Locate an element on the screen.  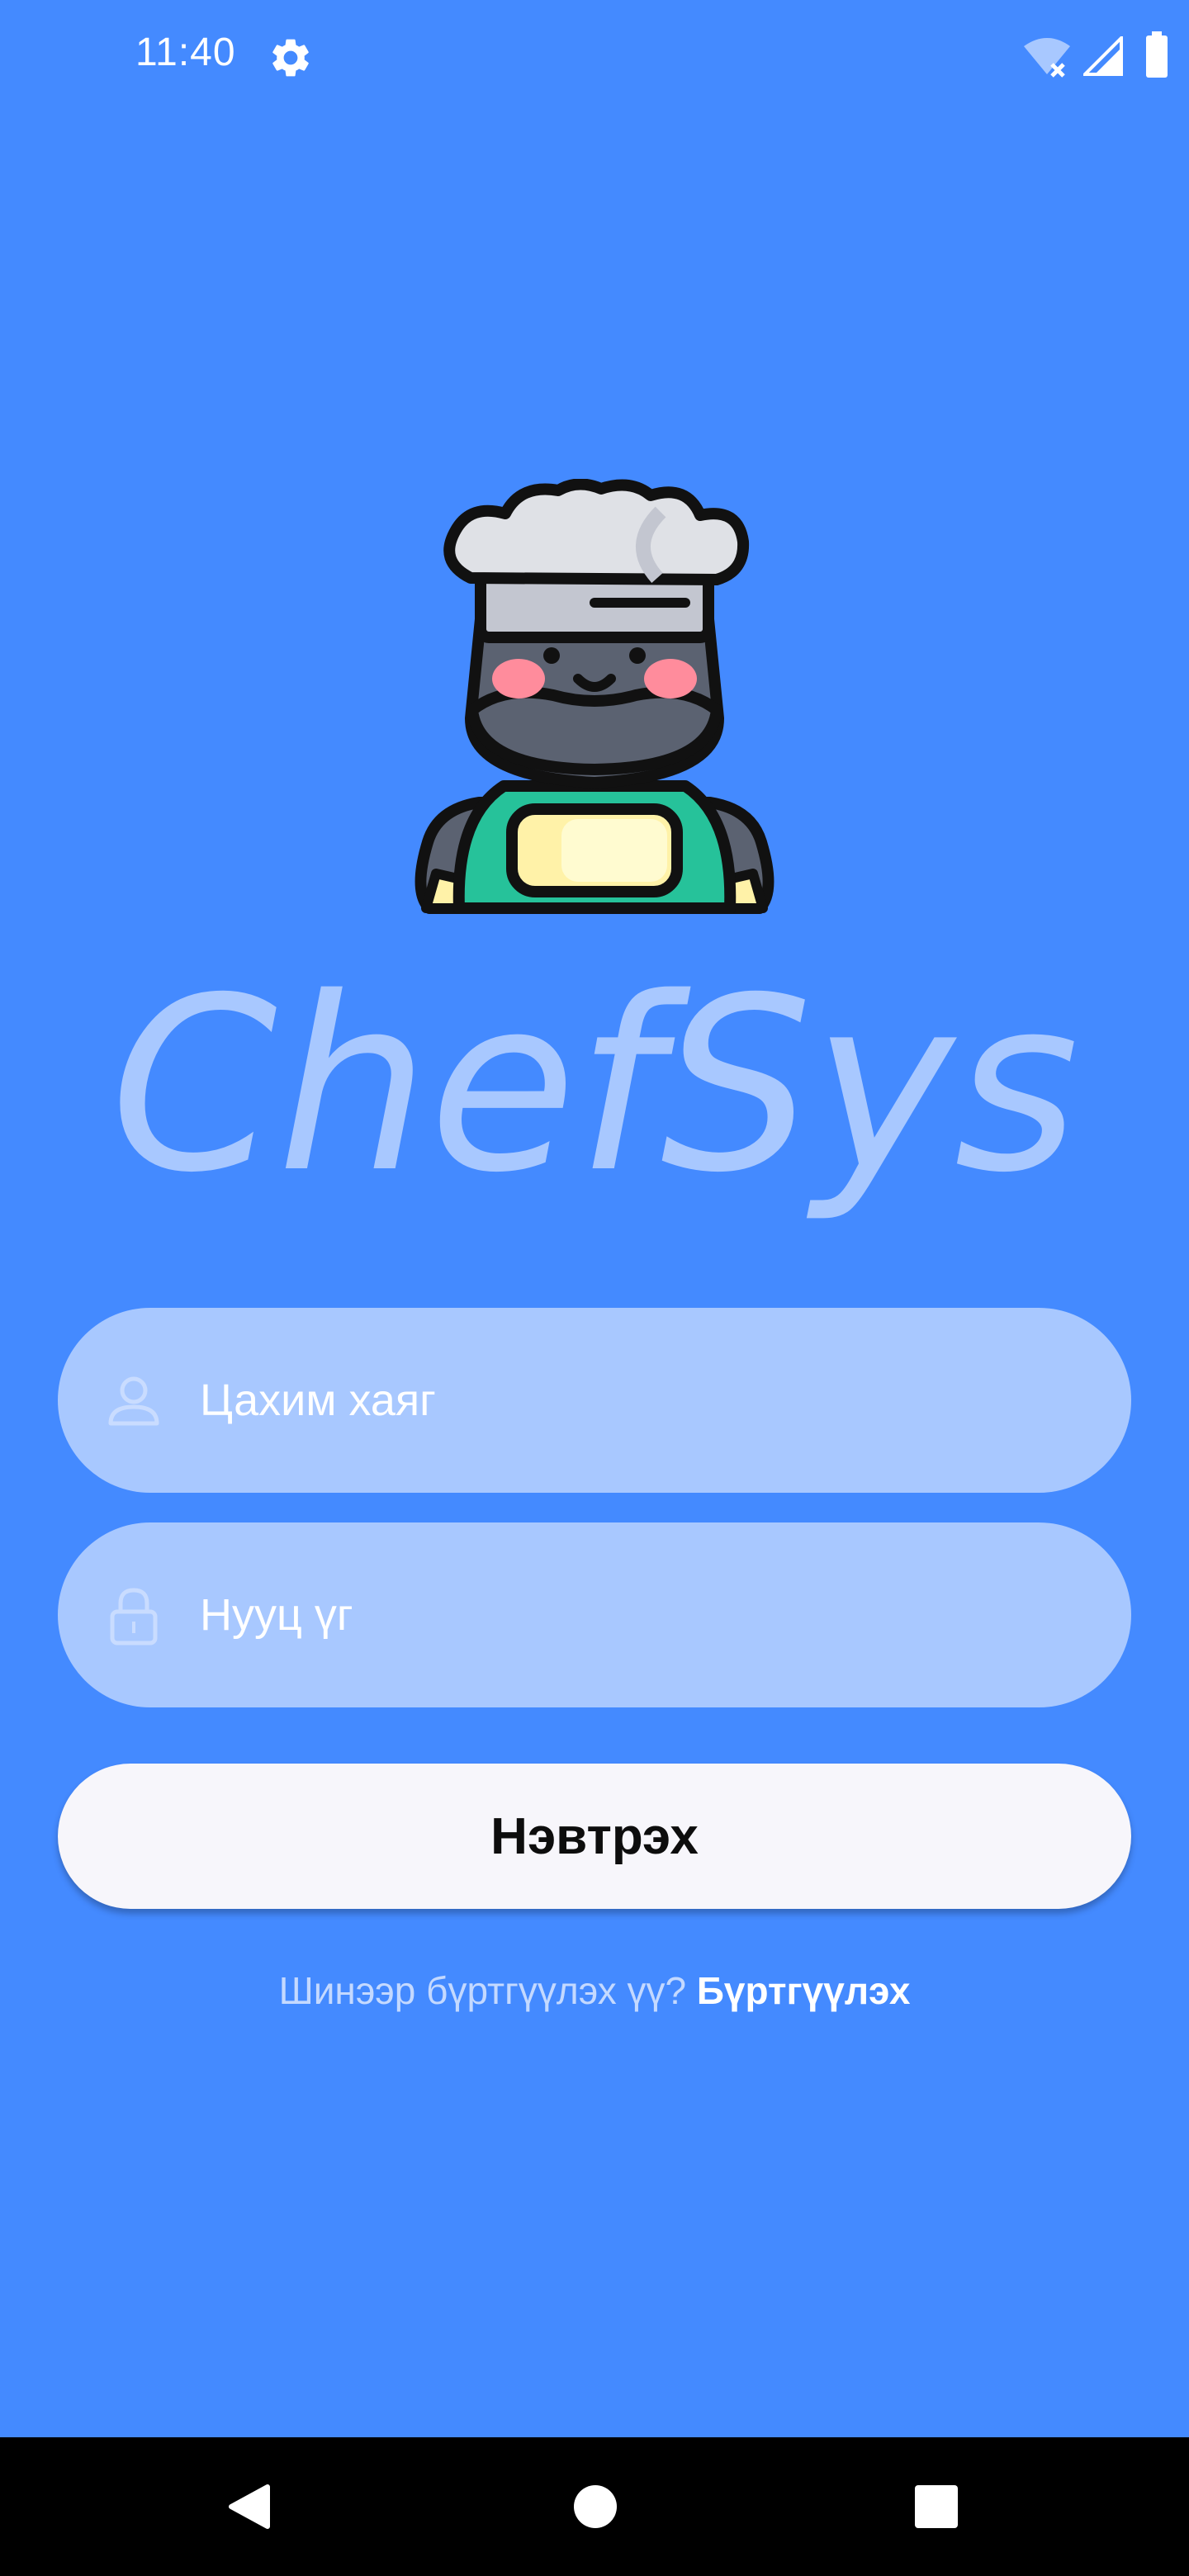
recents-icon is located at coordinates (936, 2506).